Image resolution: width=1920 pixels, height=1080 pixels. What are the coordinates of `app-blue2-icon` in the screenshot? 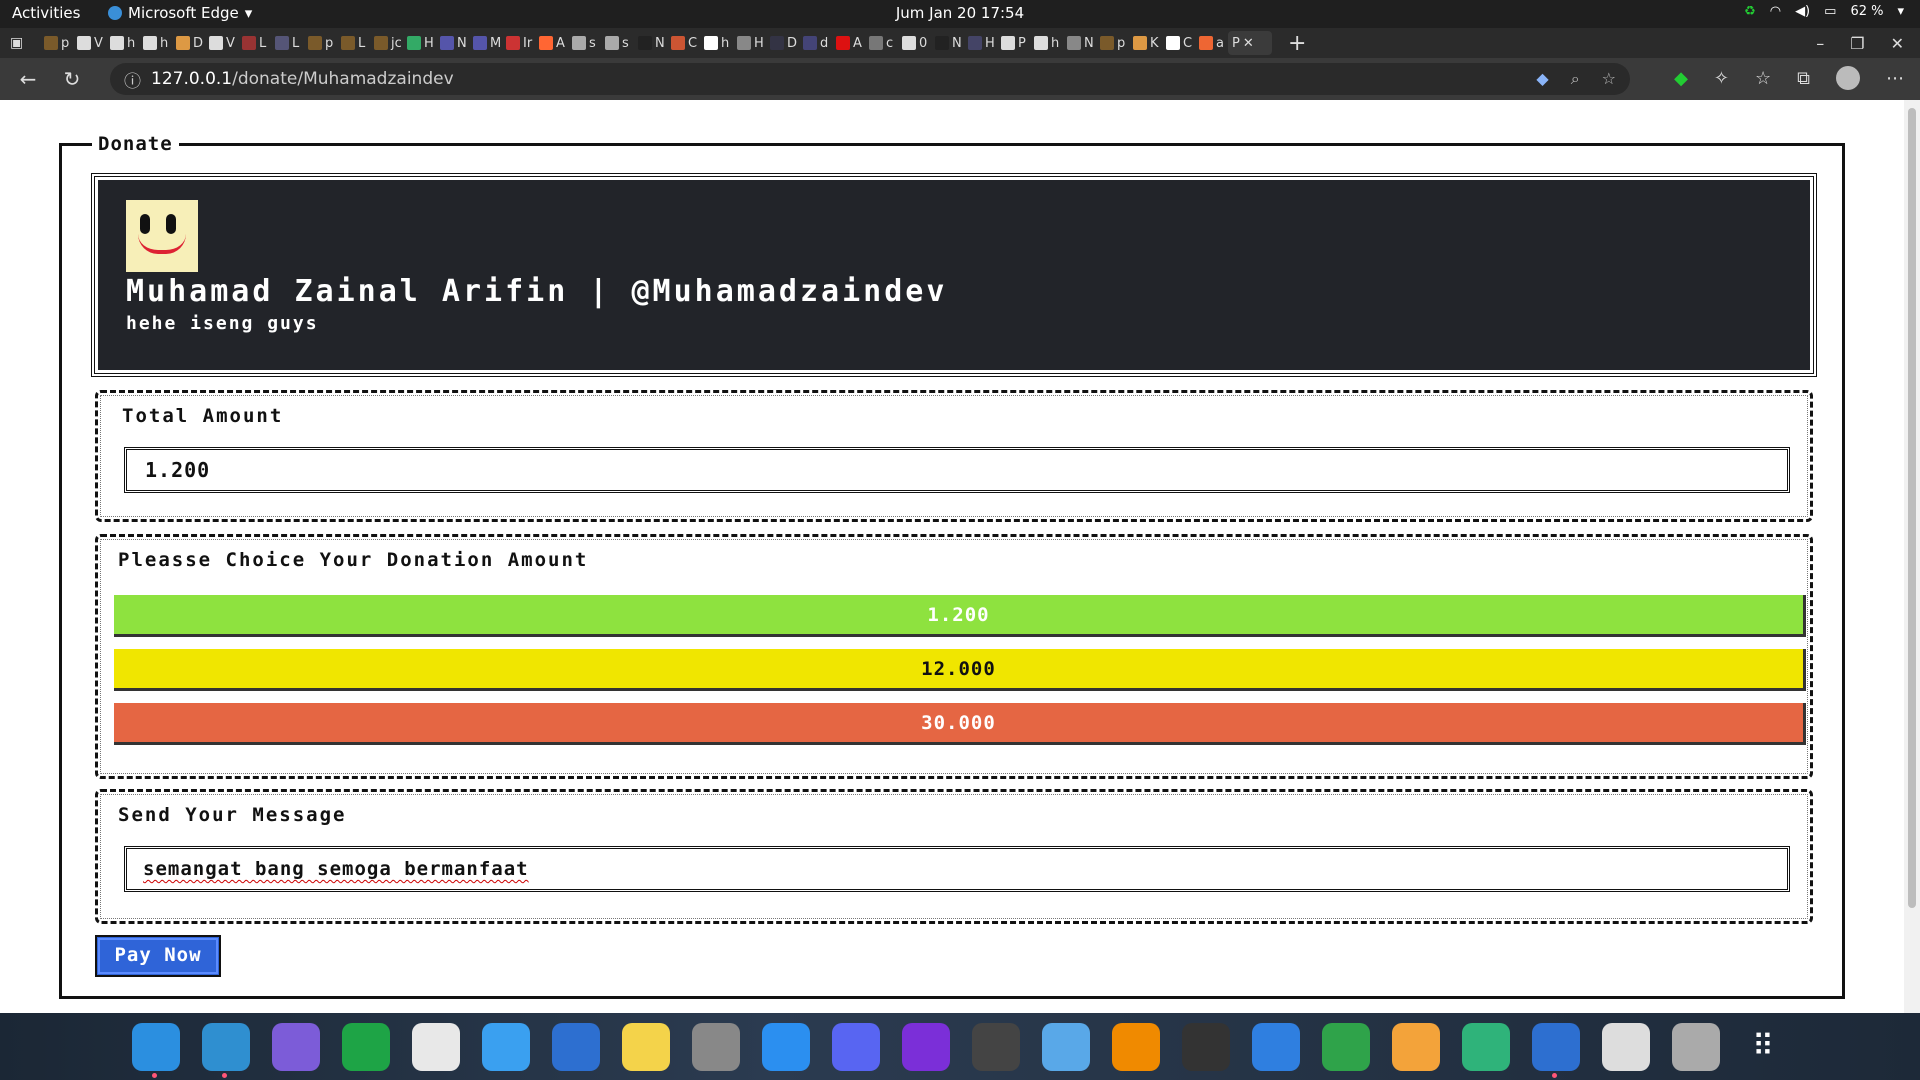 It's located at (1556, 1050).